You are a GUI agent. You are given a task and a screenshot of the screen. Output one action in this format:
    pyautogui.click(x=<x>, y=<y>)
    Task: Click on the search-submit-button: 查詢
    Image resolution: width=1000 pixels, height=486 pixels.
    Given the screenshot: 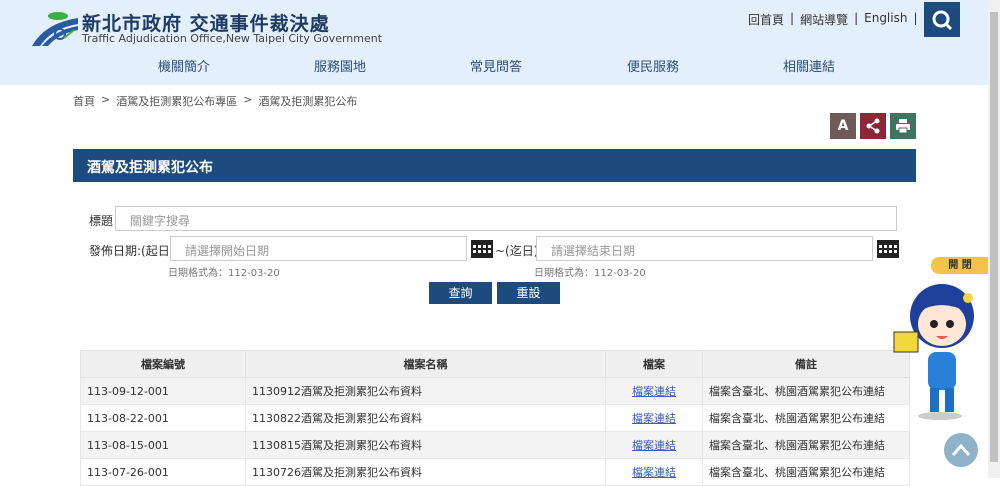 What is the action you would take?
    pyautogui.click(x=460, y=293)
    